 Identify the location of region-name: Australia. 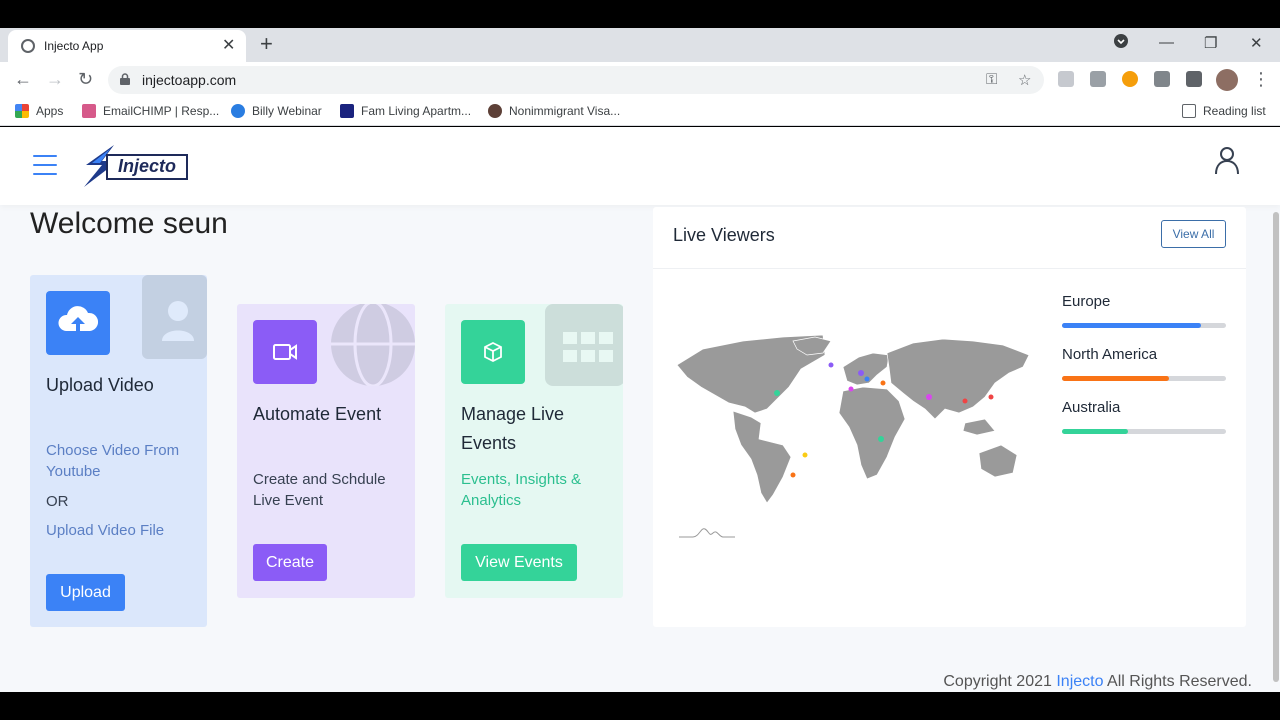
(1091, 407).